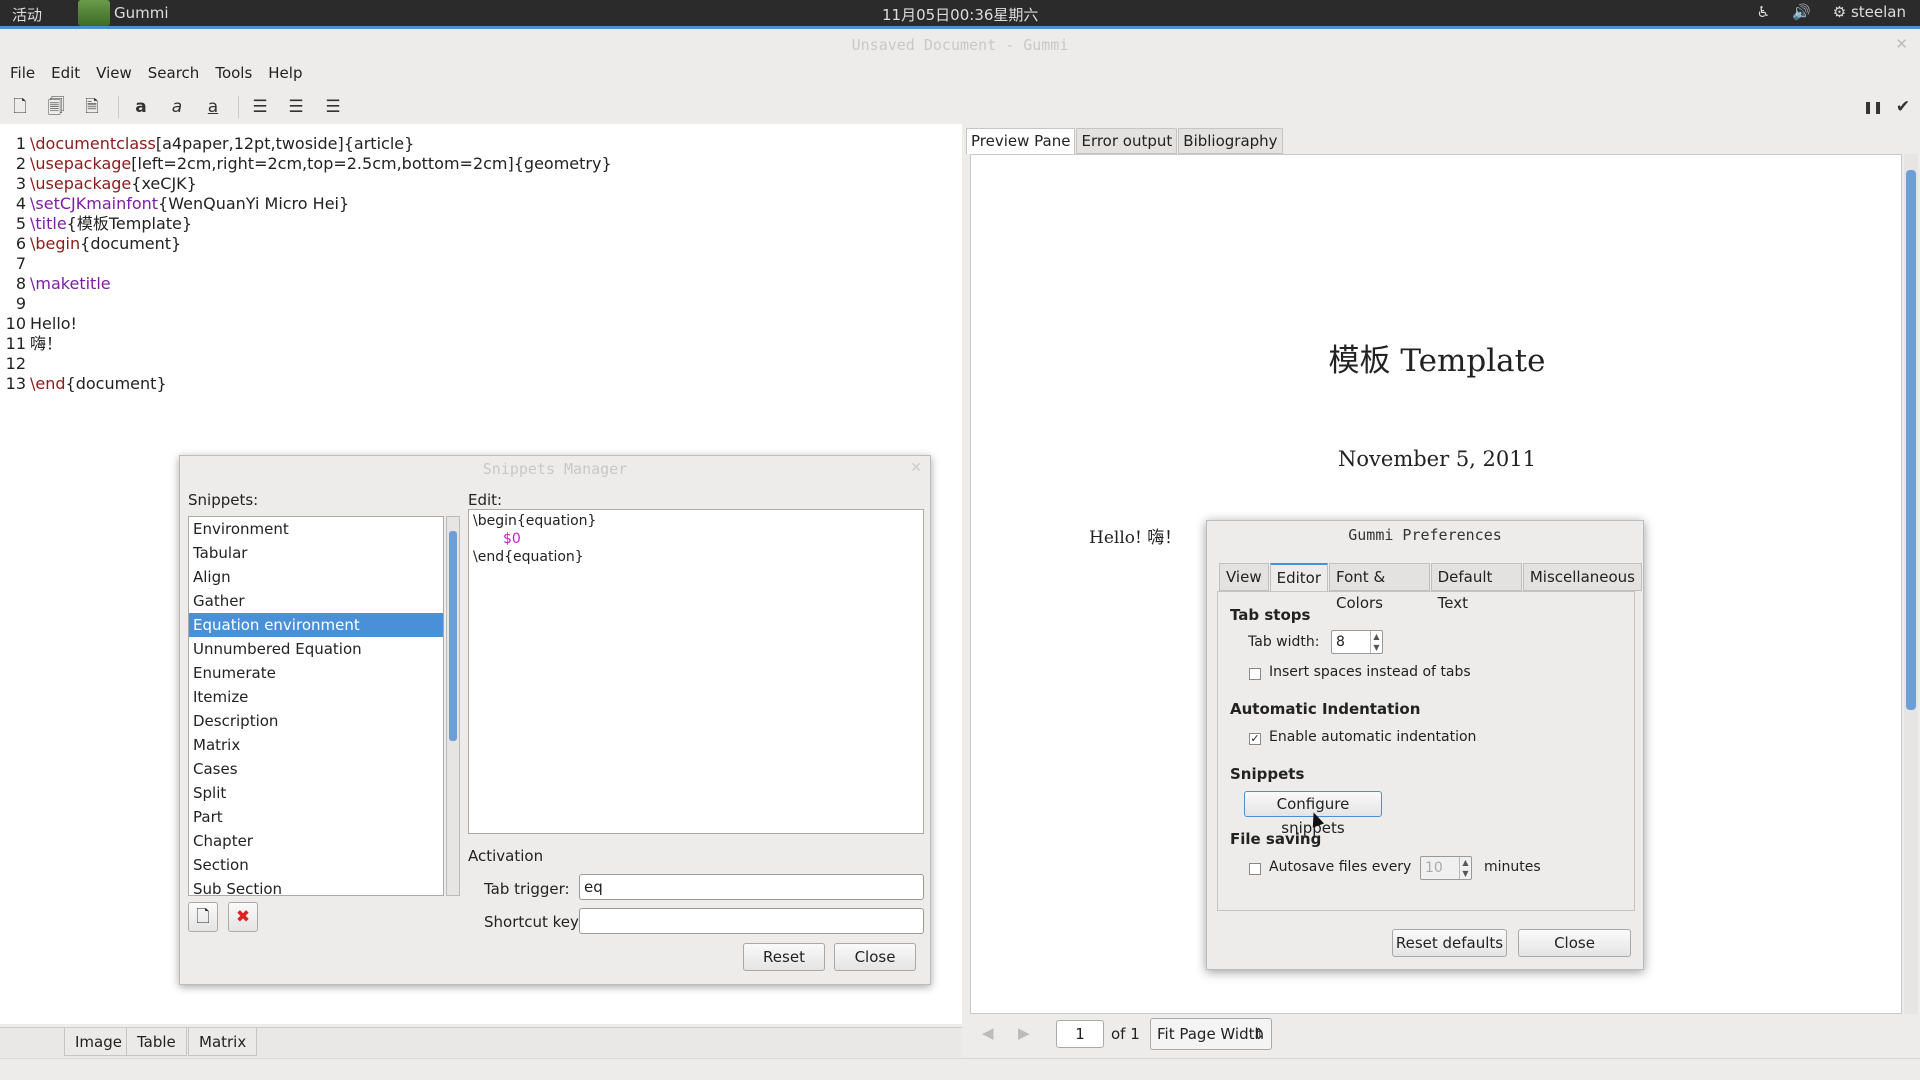 This screenshot has height=1080, width=1920. I want to click on snippet-list-item: Cases, so click(316, 769).